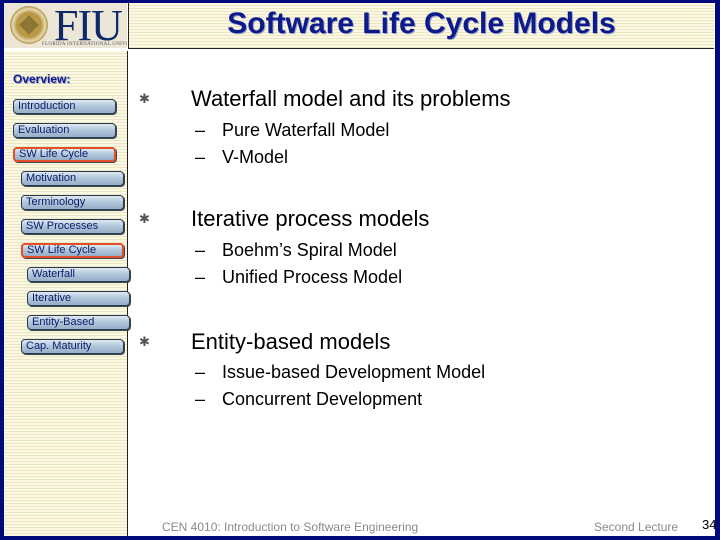 The height and width of the screenshot is (540, 720). Describe the element at coordinates (78, 322) in the screenshot. I see `nav-entity-based: Entity-Based` at that location.